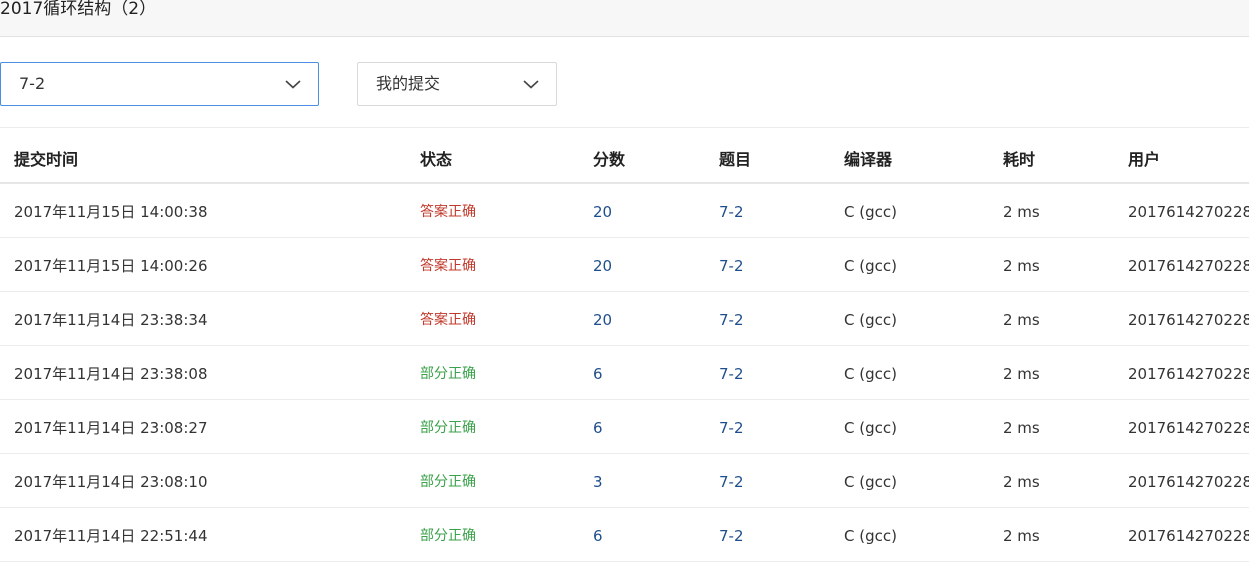 The image size is (1249, 562). I want to click on submission-time: 2017年11月14日 23:38:08, so click(111, 374).